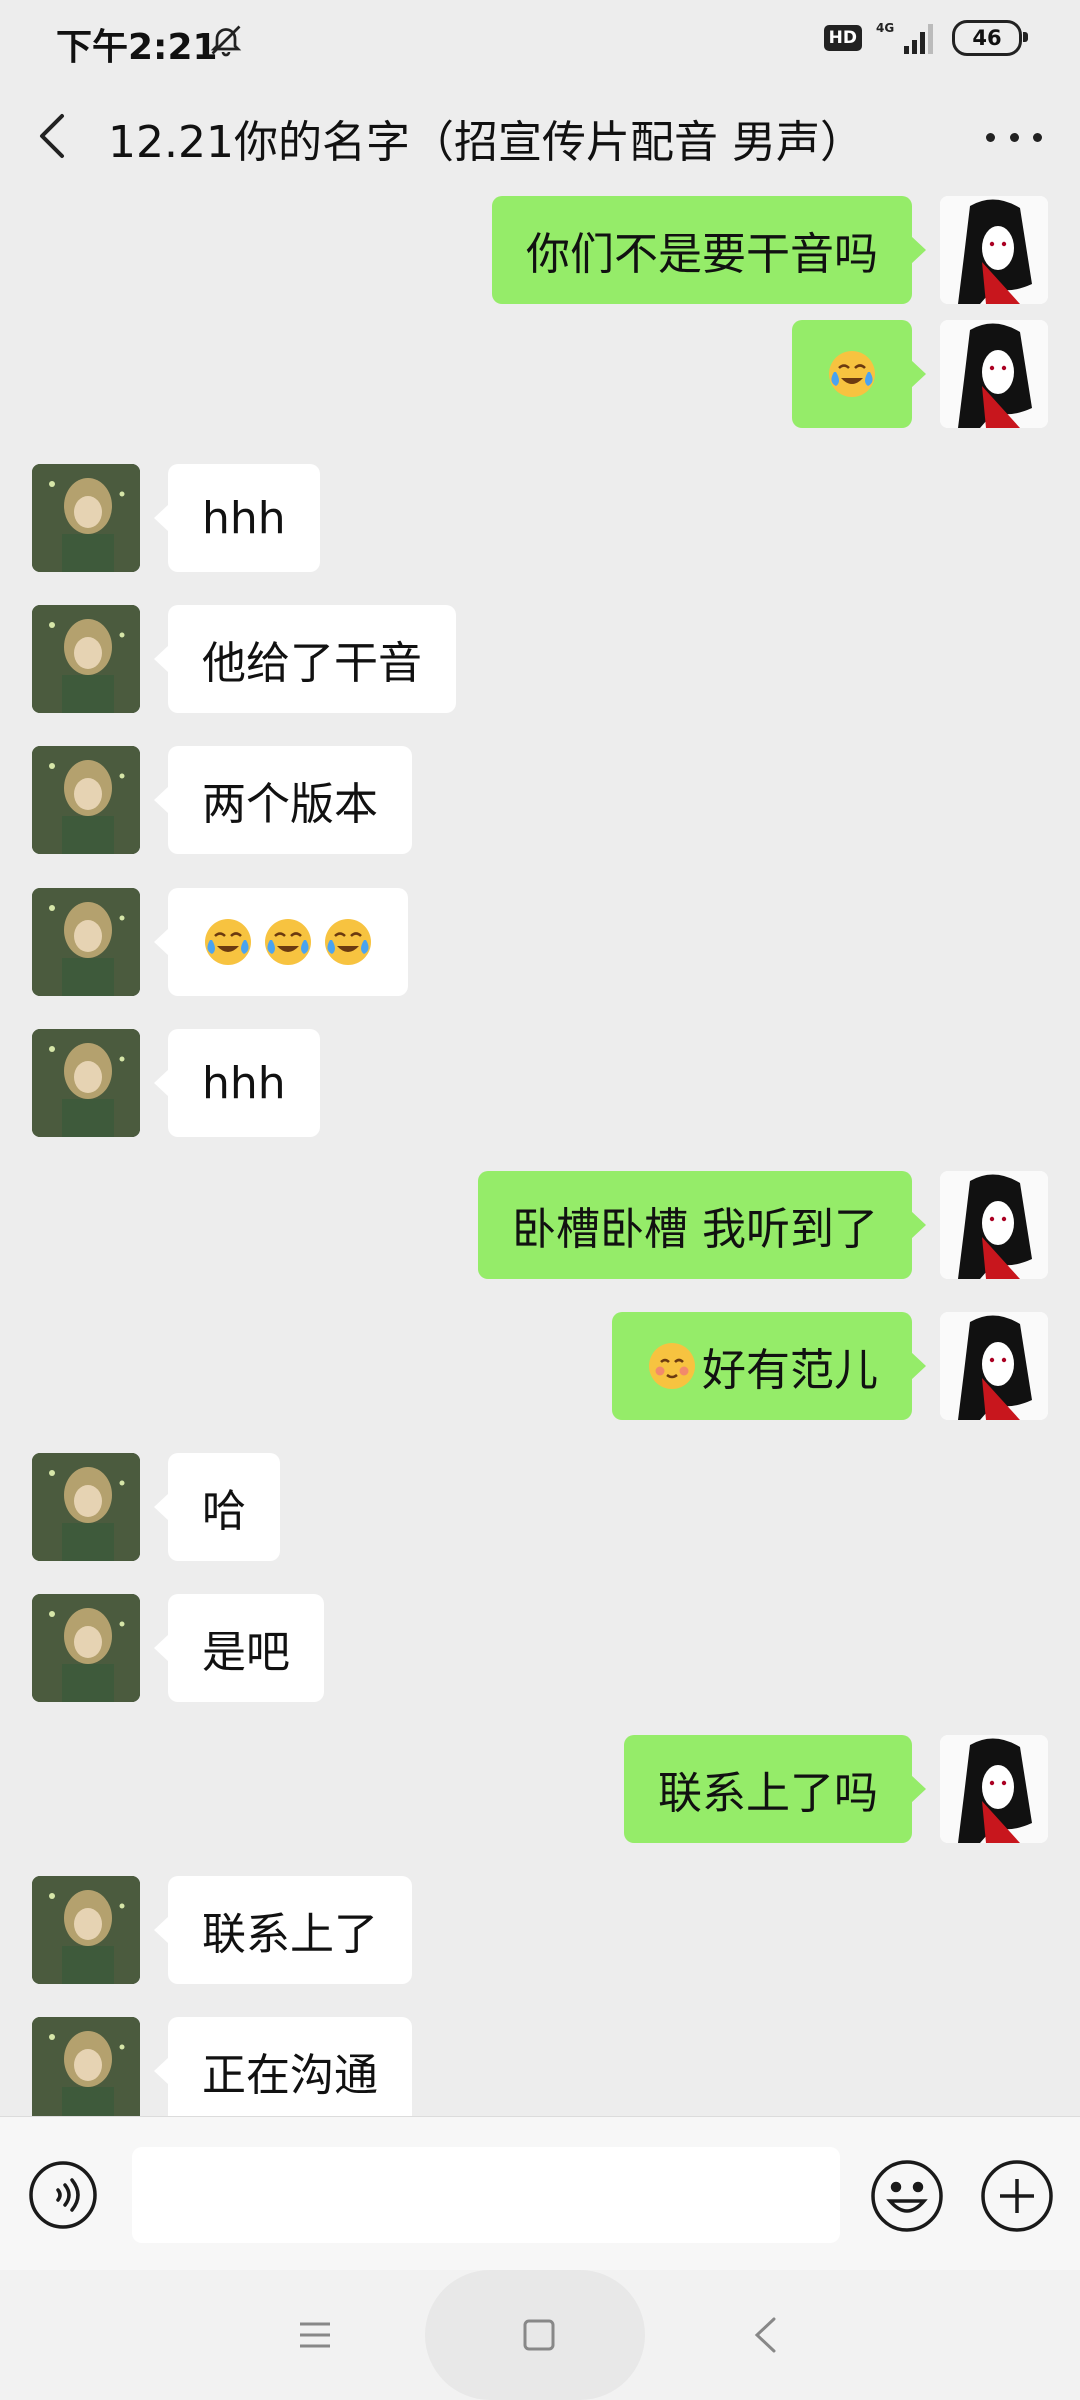 The image size is (1080, 2400). What do you see at coordinates (540, 1931) in the screenshot?
I see `message-row: 联系上了` at bounding box center [540, 1931].